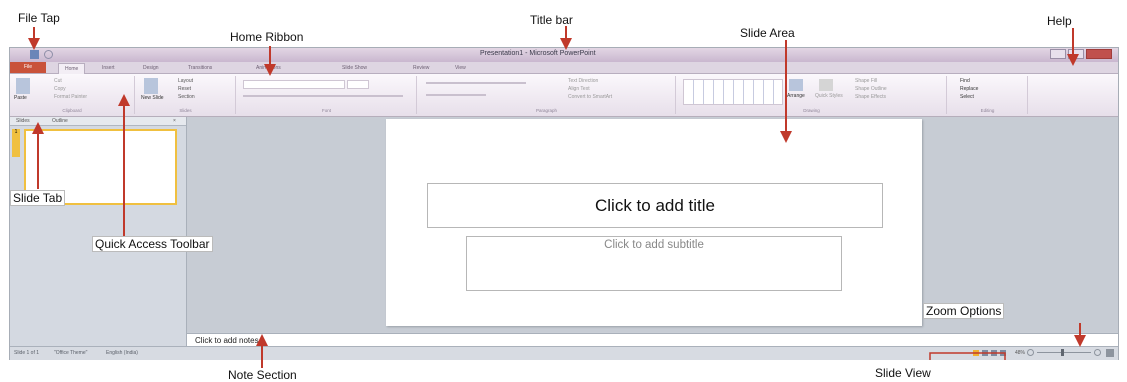  Describe the element at coordinates (227, 340) in the screenshot. I see `notes-placeholder: Click to add notes` at that location.